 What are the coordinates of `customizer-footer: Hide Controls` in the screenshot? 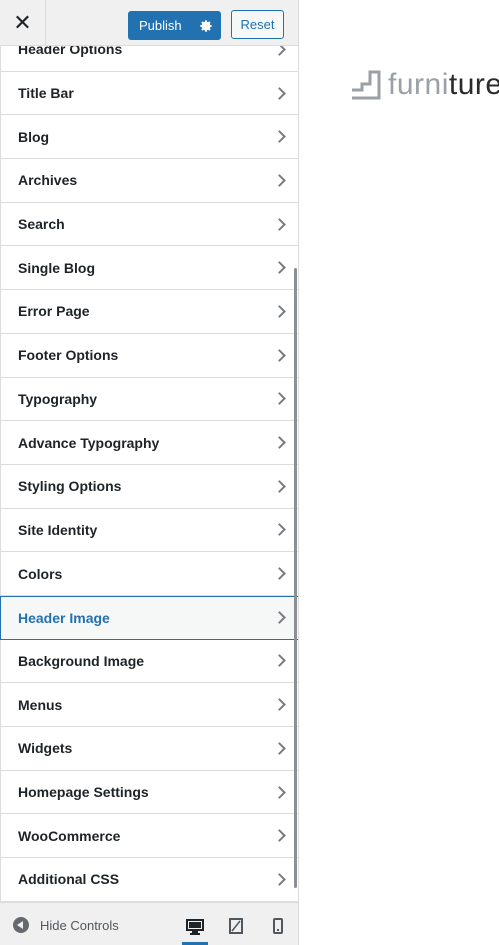 It's located at (149, 923).